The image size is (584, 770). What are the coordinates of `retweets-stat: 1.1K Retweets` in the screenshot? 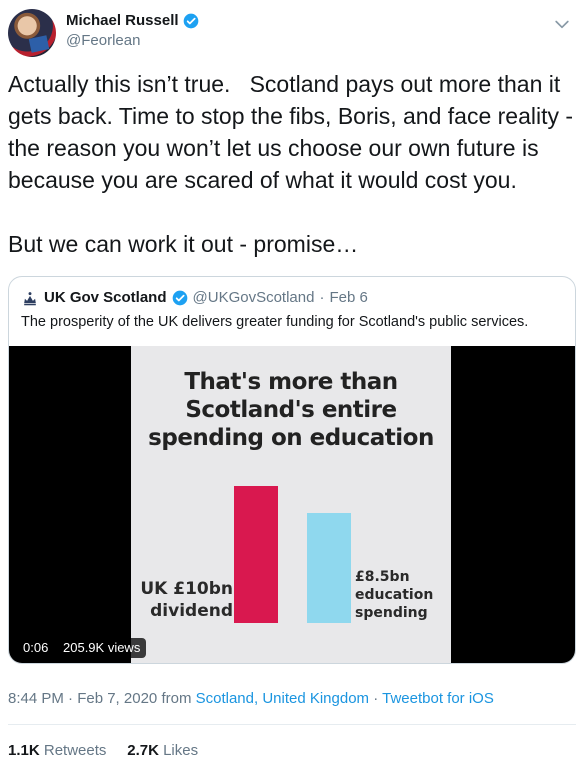 It's located at (57, 750).